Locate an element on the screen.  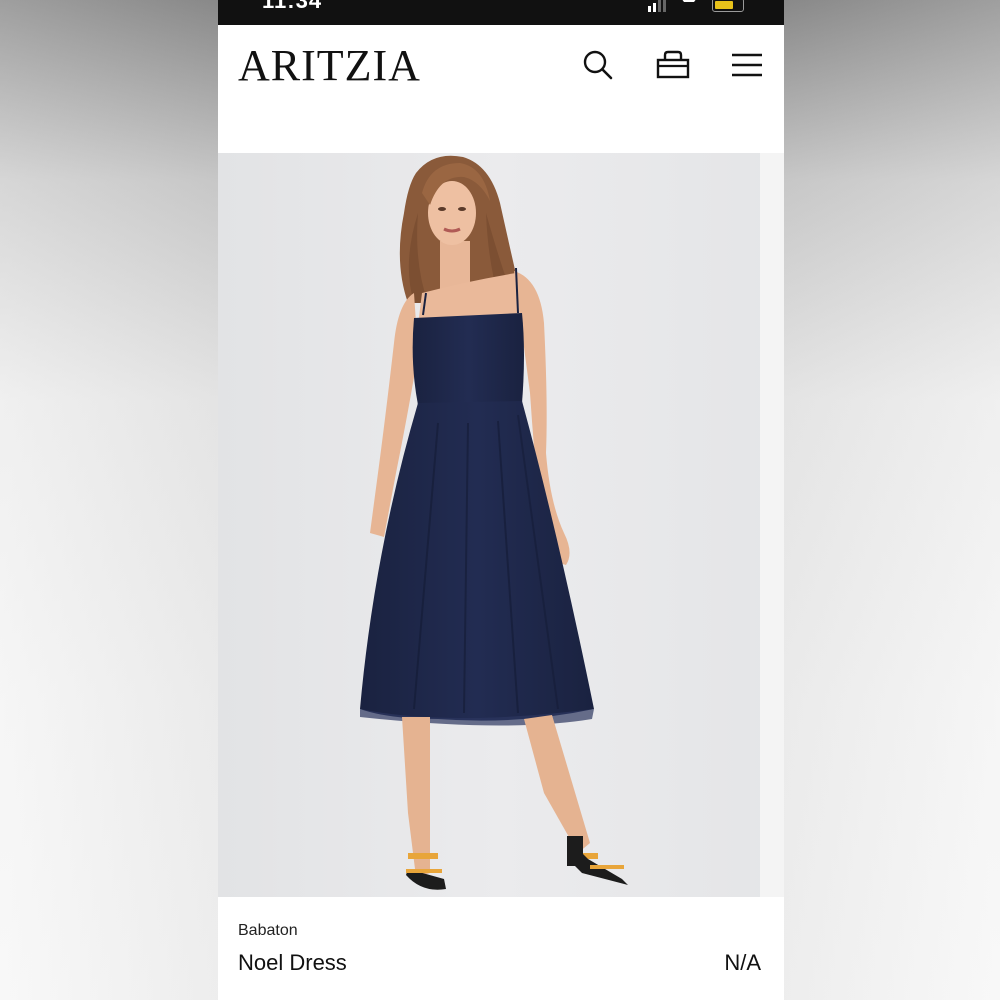
status-time: 11:34 is located at coordinates (292, 6).